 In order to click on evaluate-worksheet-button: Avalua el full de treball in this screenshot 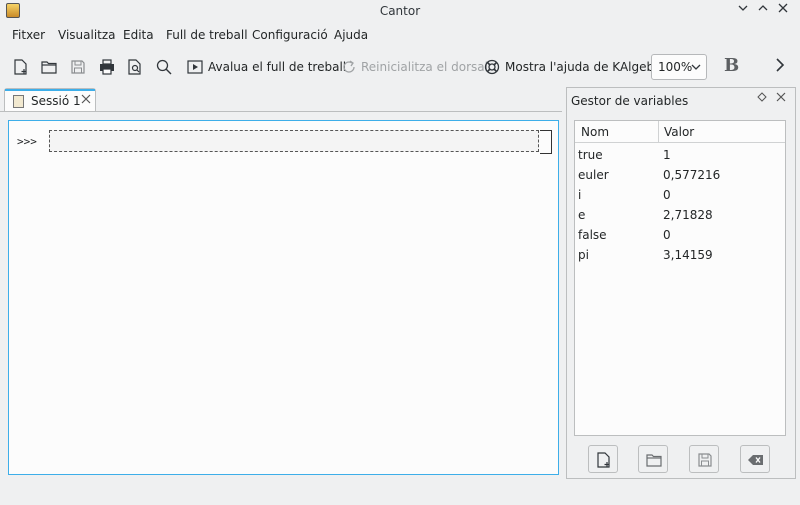, I will do `click(277, 67)`.